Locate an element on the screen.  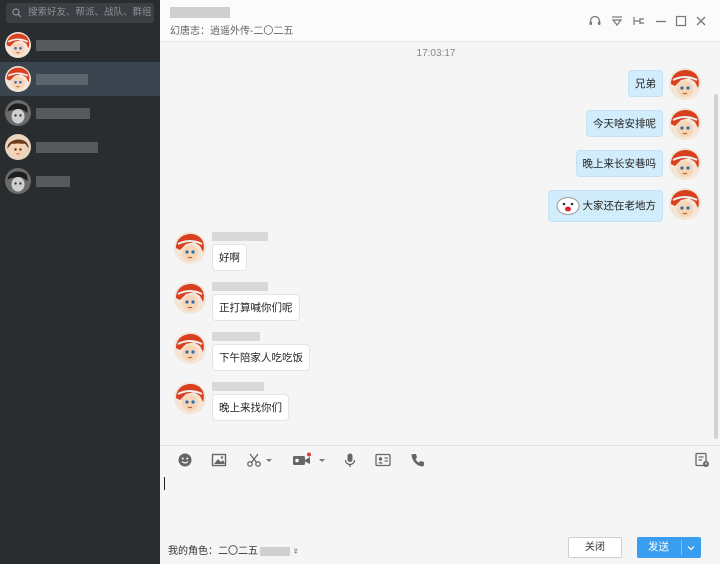
search-icon is located at coordinates (17, 13).